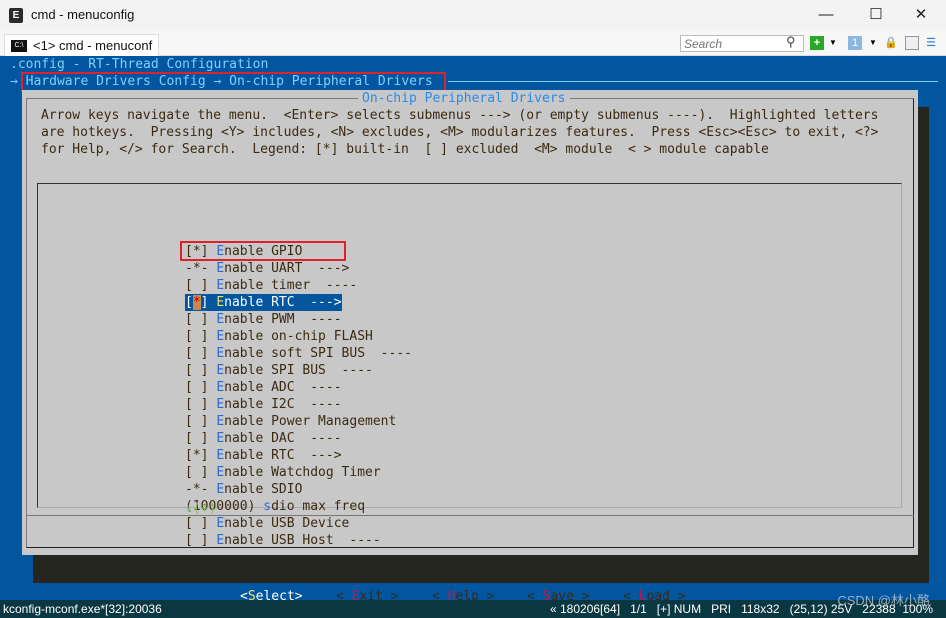  I want to click on tab-label: <1> cmd - menuconf, so click(93, 45).